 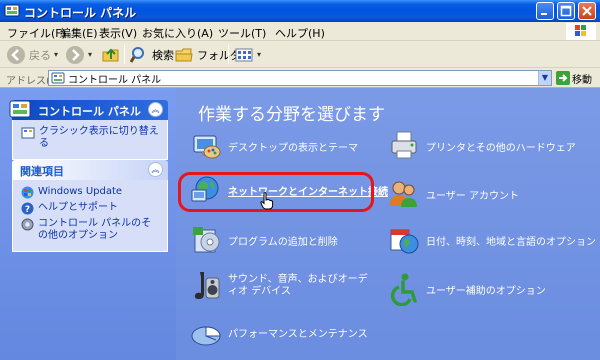 What do you see at coordinates (544, 78) in the screenshot?
I see `address-dropdown-icon: ▼` at bounding box center [544, 78].